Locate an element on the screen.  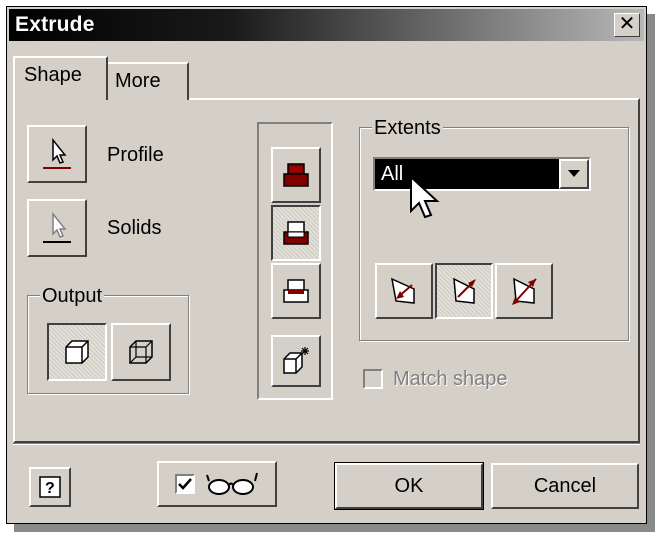
ok-button: OK is located at coordinates (409, 486).